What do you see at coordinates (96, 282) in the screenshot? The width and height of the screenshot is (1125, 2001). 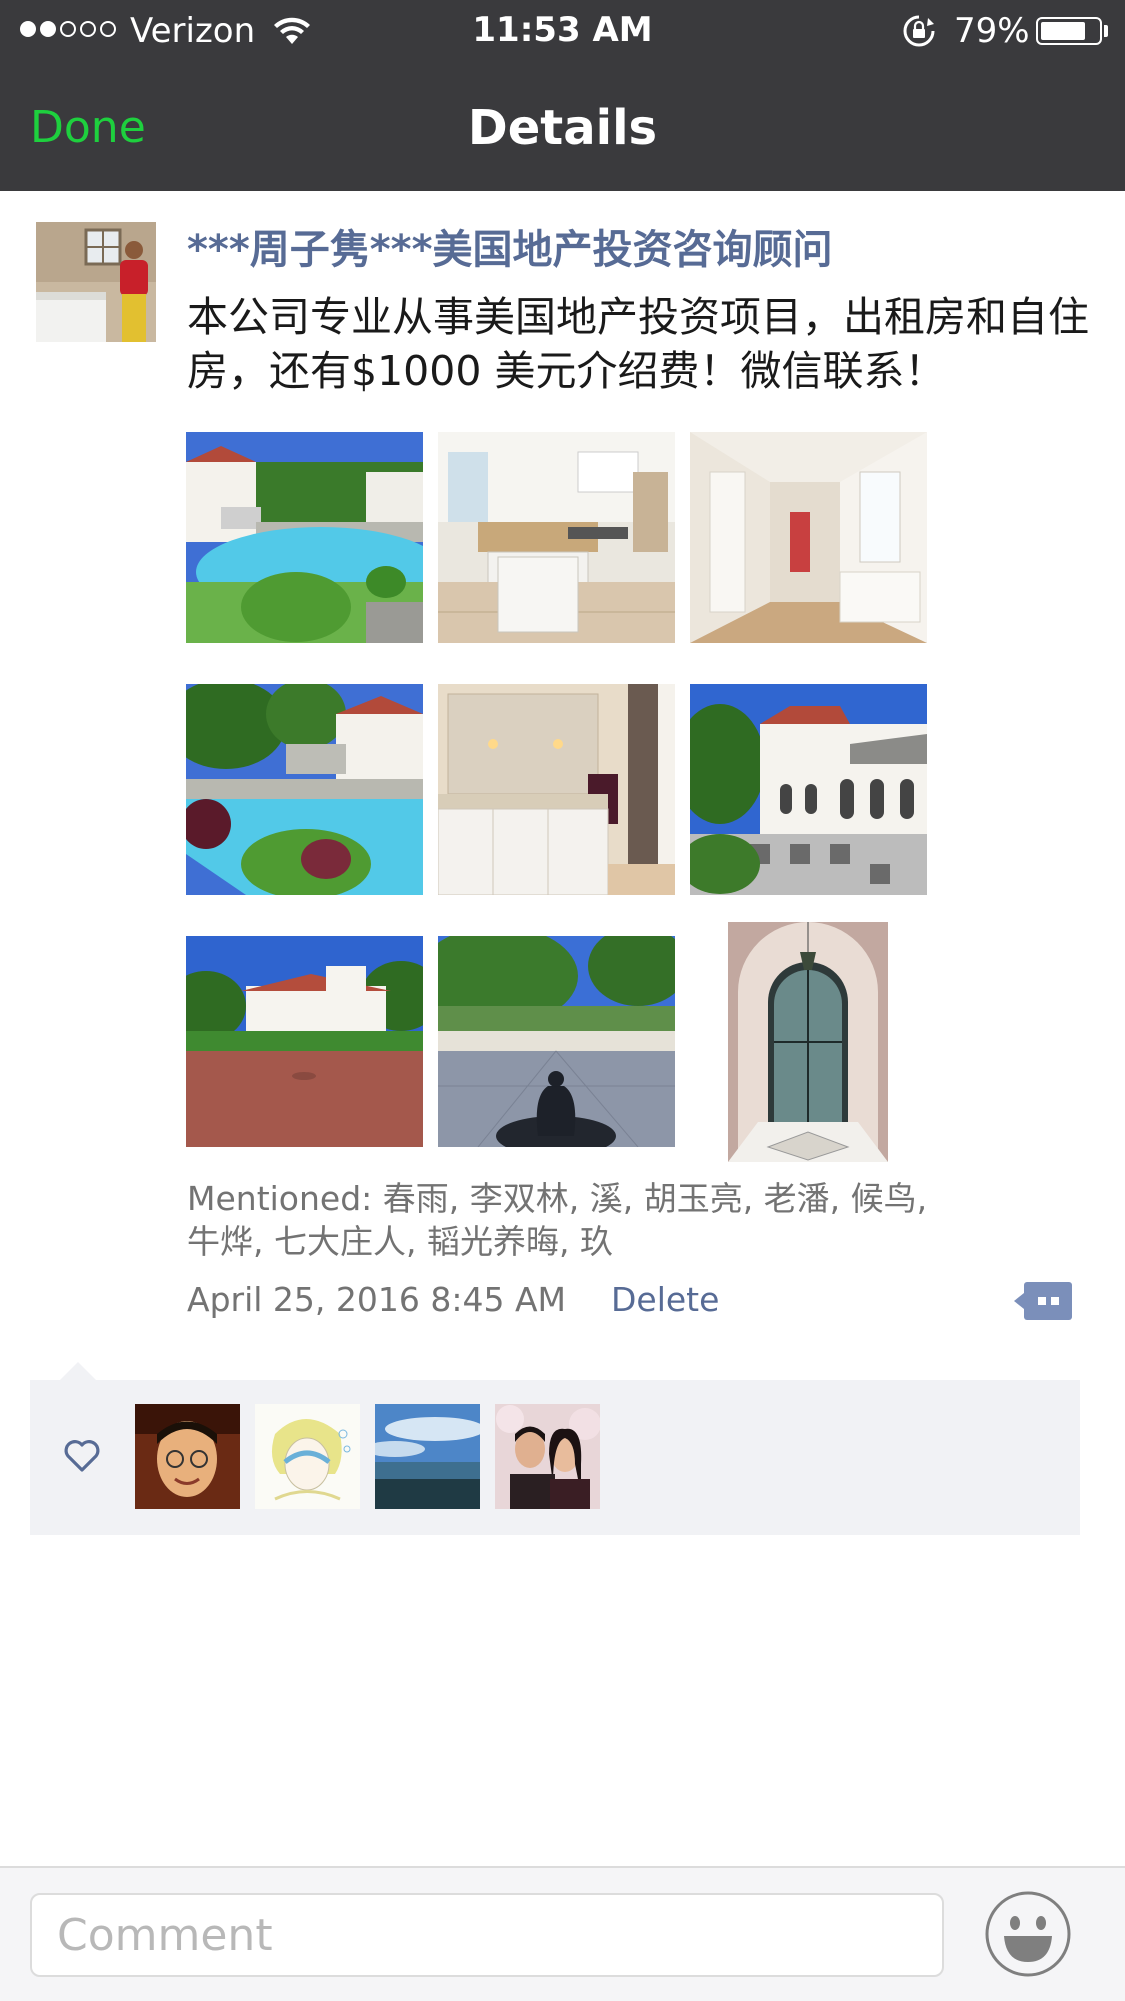 I see `author-avatar` at bounding box center [96, 282].